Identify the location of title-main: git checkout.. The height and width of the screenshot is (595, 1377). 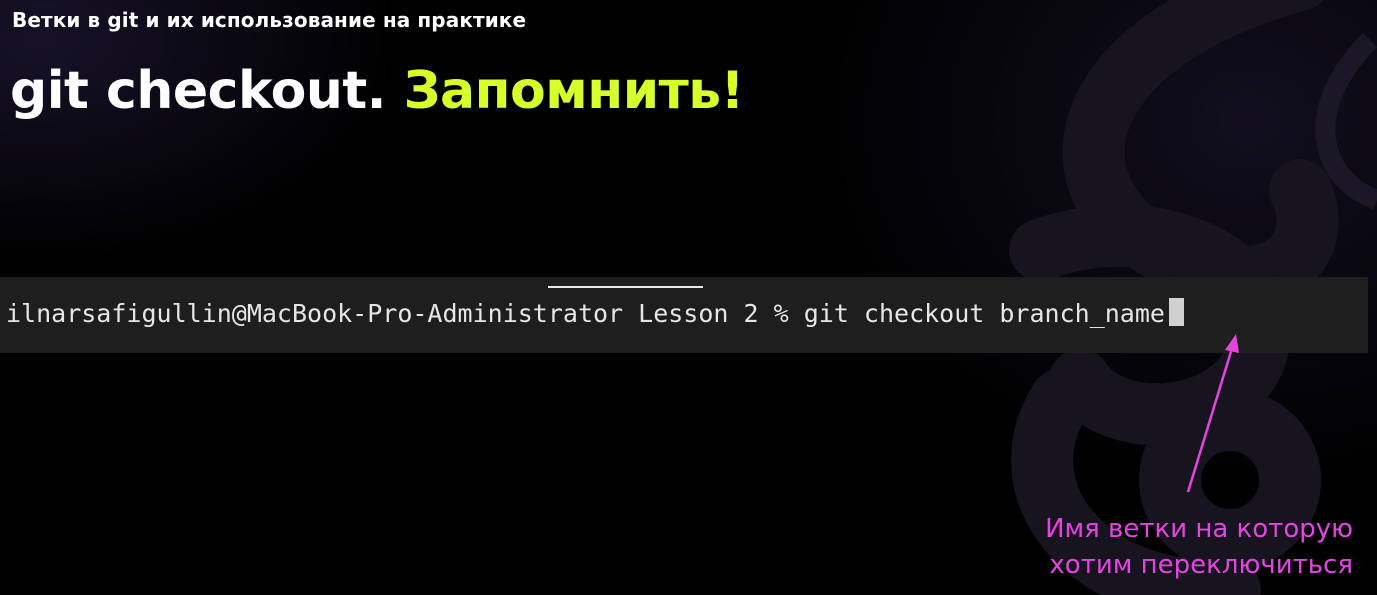
(198, 91).